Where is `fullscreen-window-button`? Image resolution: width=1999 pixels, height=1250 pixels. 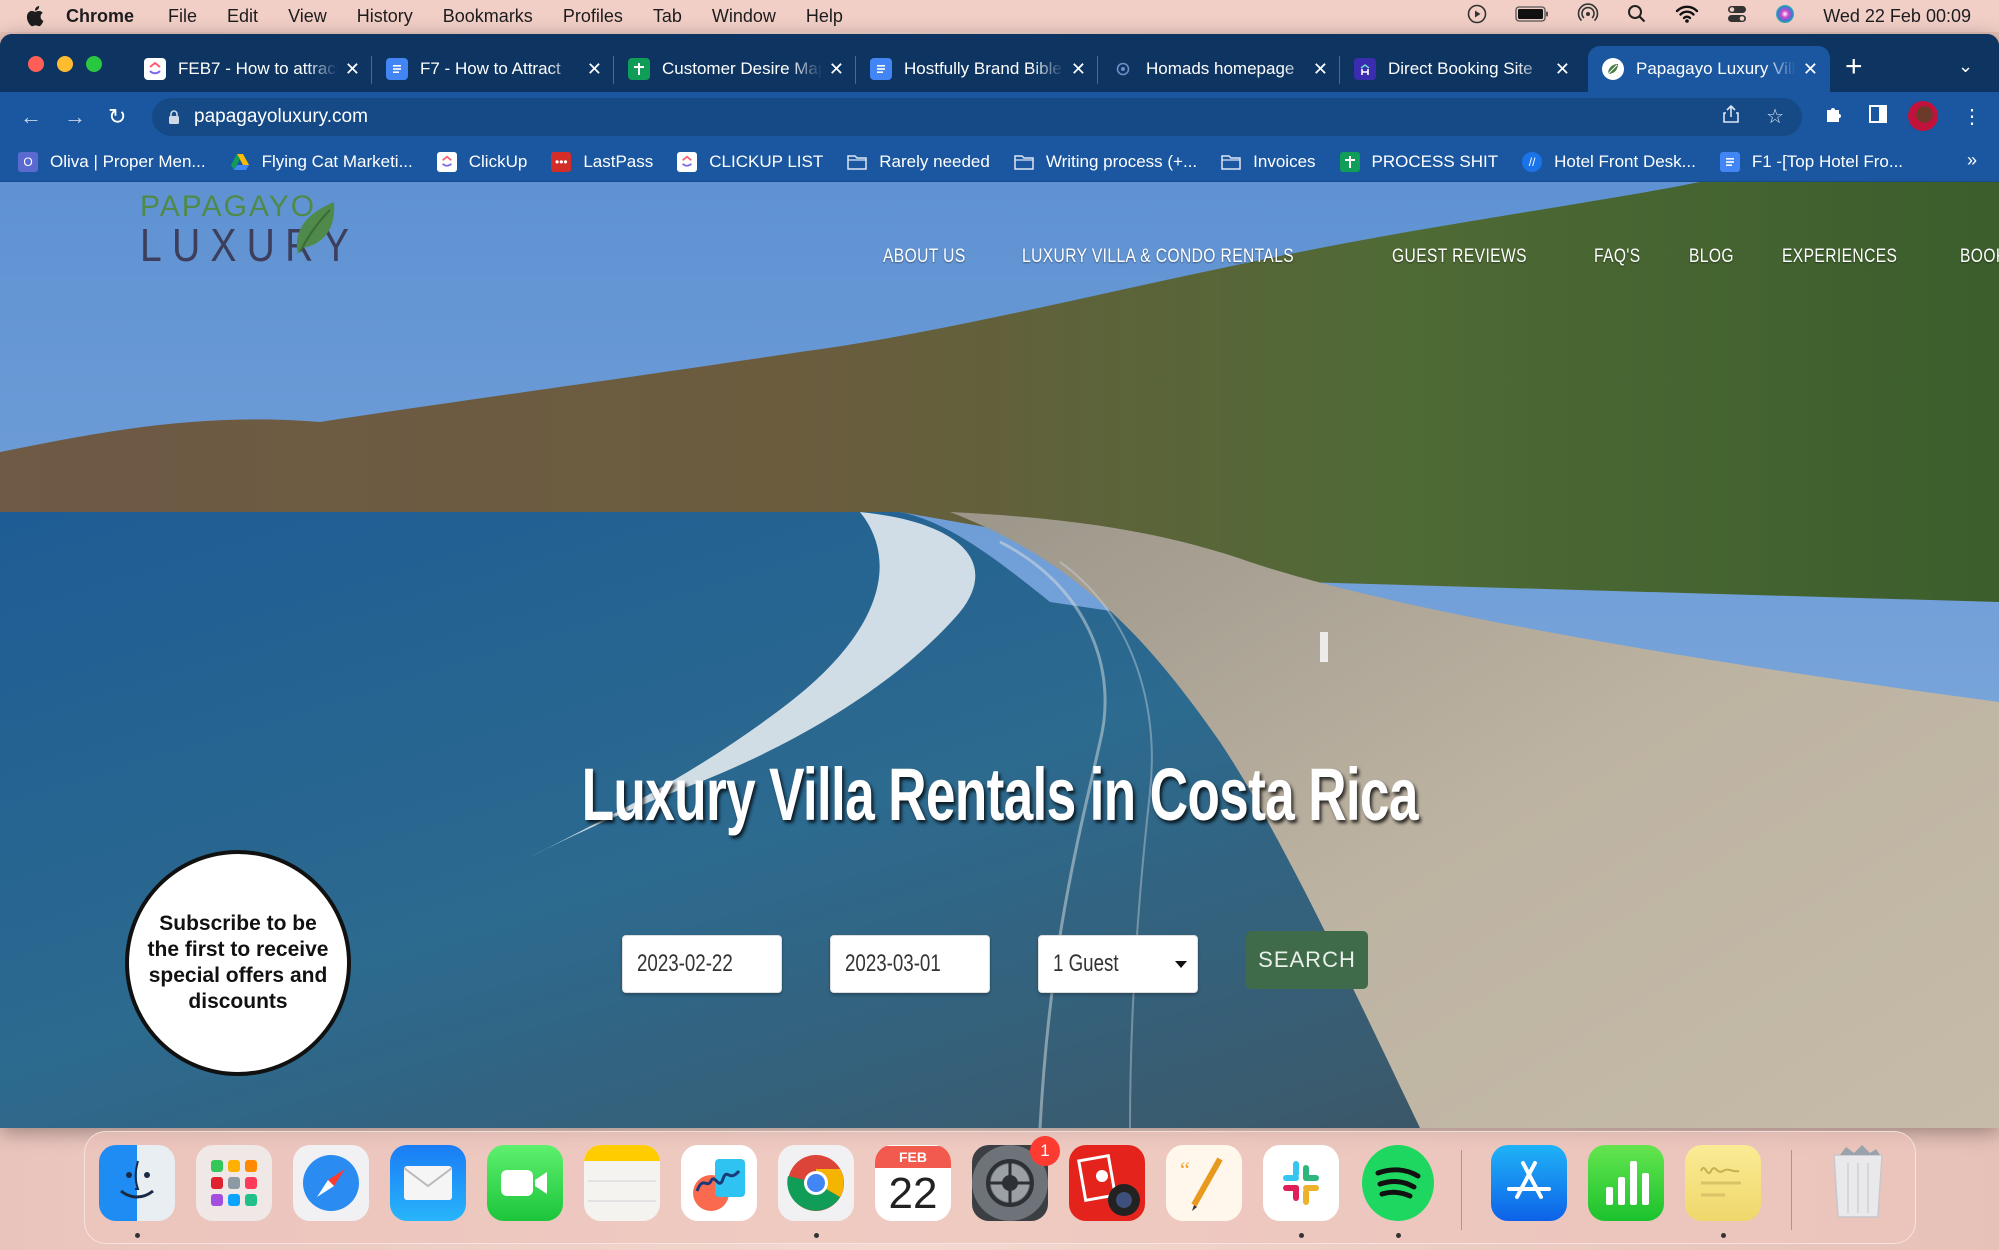 fullscreen-window-button is located at coordinates (94, 64).